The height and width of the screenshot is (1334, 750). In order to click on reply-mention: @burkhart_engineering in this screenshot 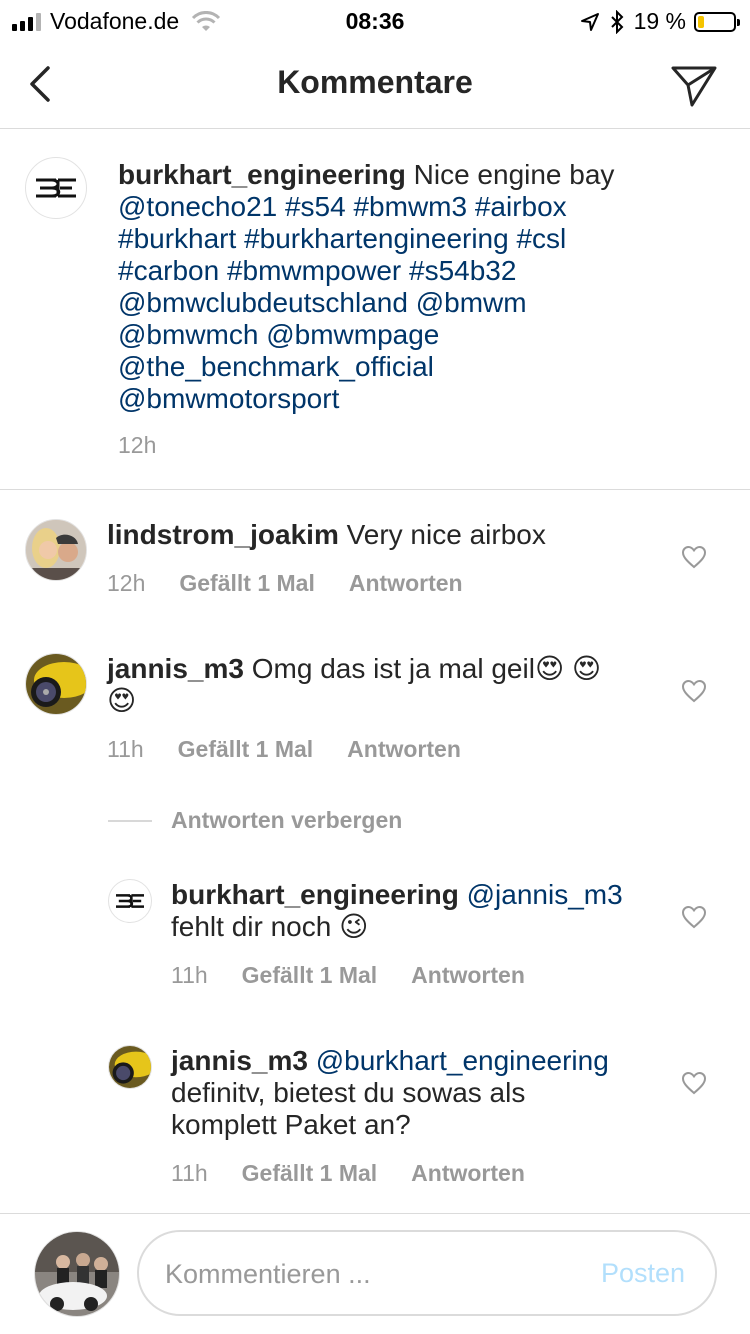, I will do `click(462, 1060)`.